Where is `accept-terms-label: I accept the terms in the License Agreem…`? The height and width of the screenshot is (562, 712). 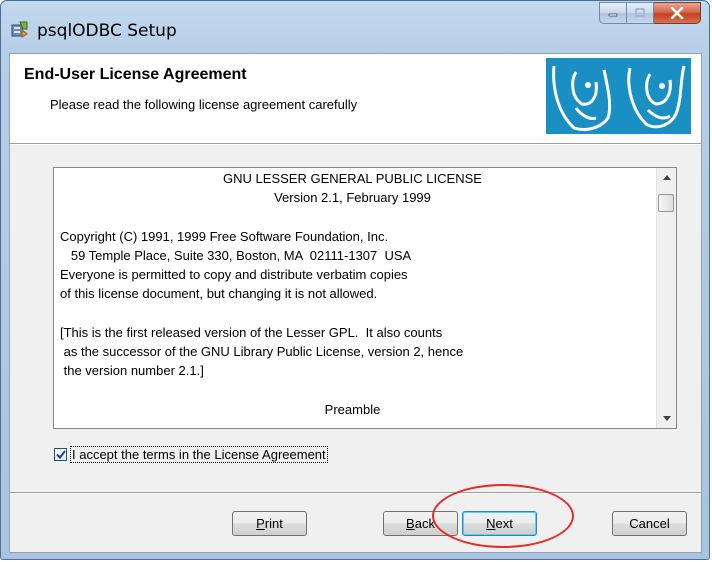 accept-terms-label: I accept the terms in the License Agreem… is located at coordinates (199, 454).